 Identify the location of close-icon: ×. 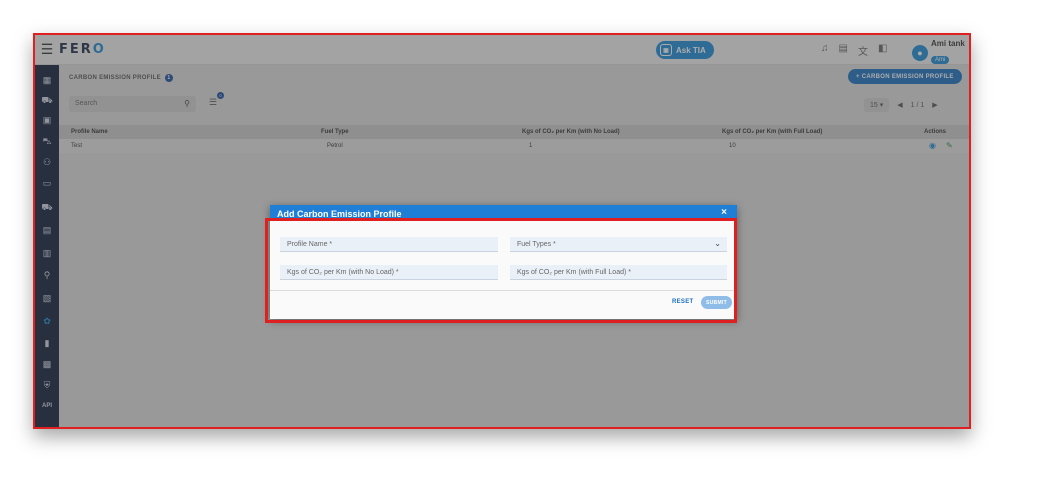
(724, 212).